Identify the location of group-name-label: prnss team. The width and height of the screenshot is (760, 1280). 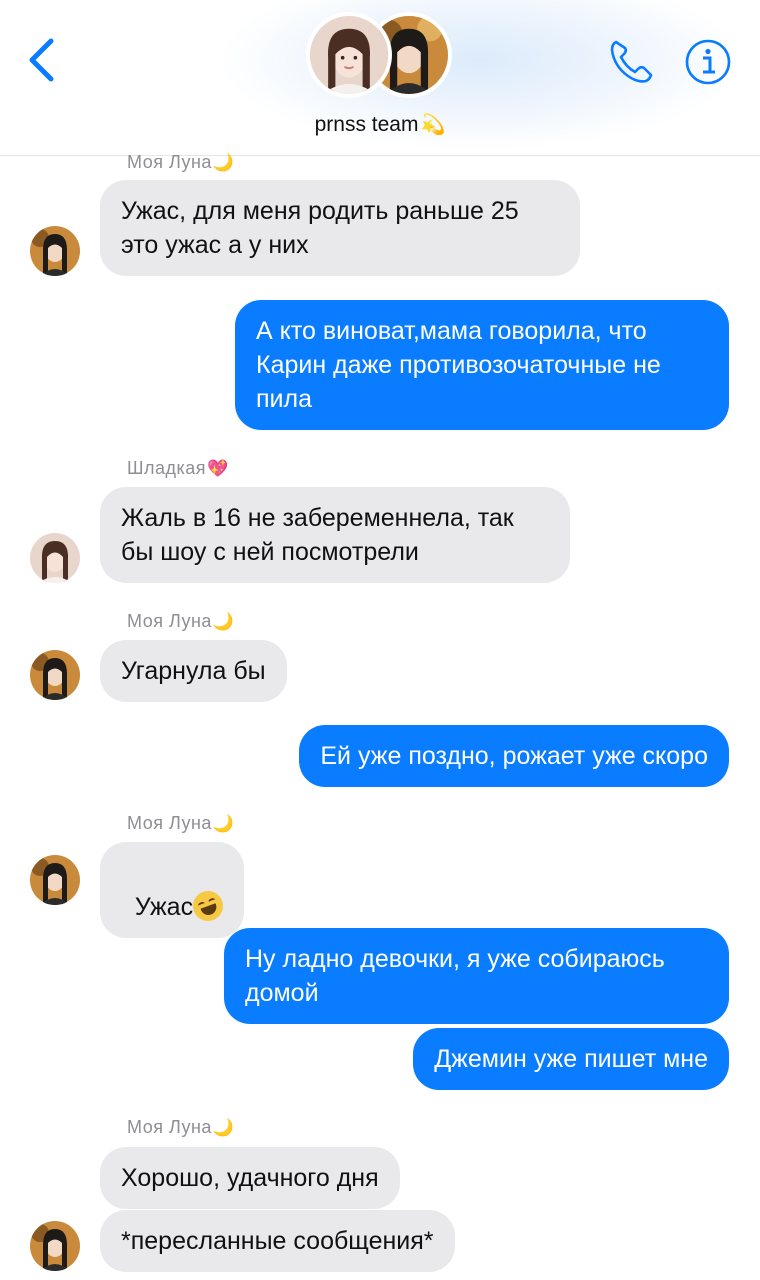
(366, 124).